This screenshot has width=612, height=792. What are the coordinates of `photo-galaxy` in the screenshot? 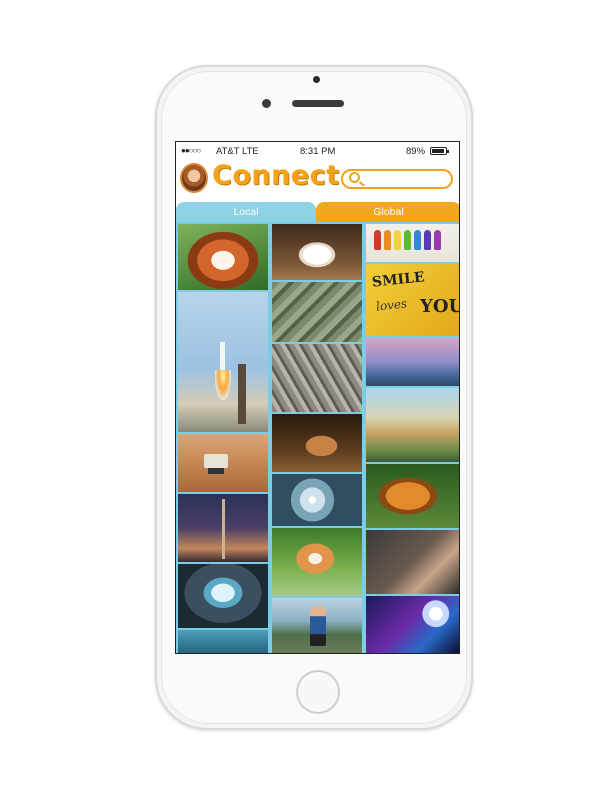 It's located at (412, 624).